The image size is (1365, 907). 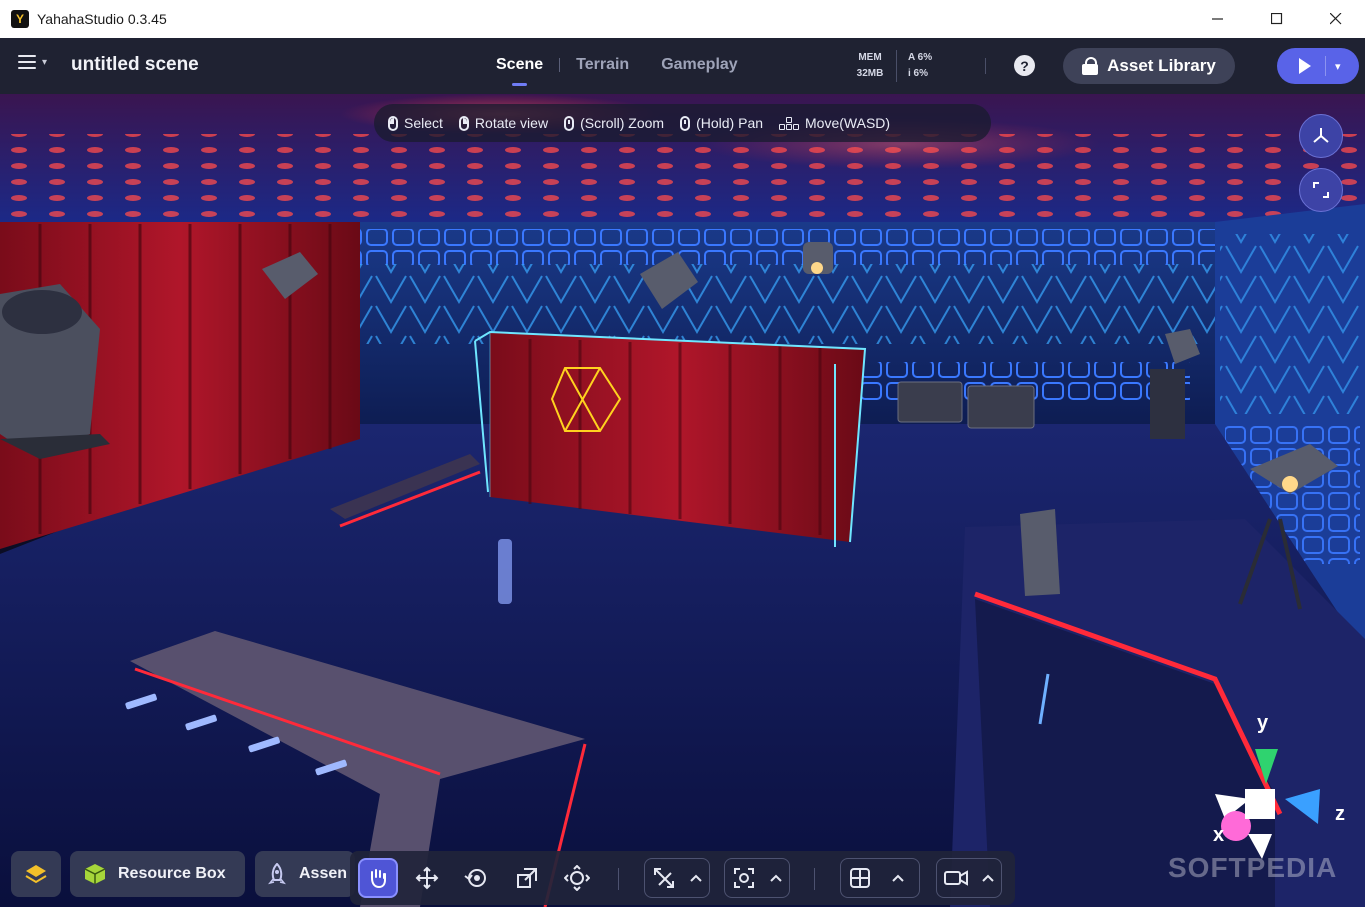 I want to click on layers-icon, so click(x=36, y=874).